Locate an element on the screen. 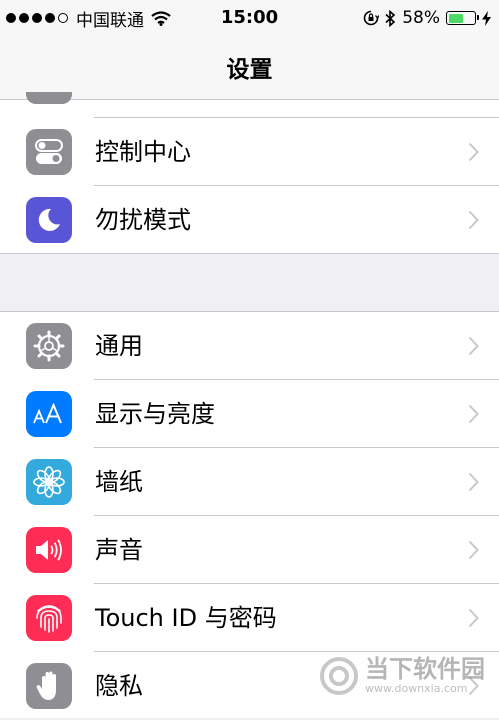  watermark: 当下软件园 www.downxia.com is located at coordinates (402, 676).